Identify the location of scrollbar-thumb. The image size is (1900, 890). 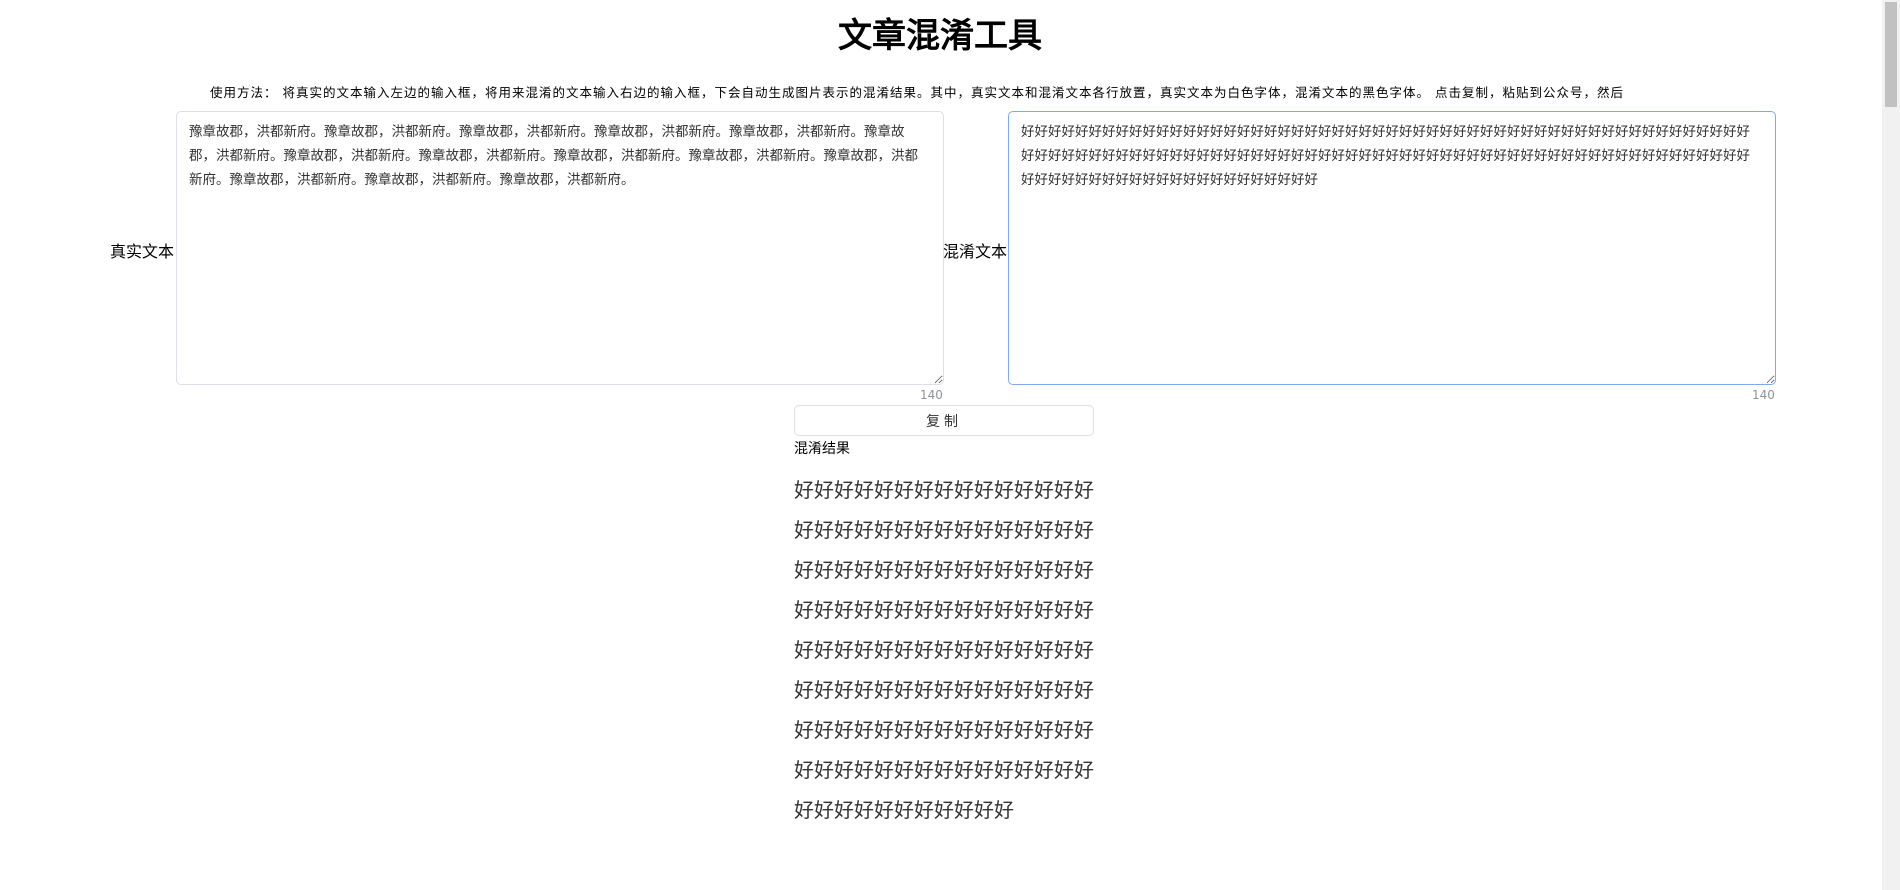
(1891, 54).